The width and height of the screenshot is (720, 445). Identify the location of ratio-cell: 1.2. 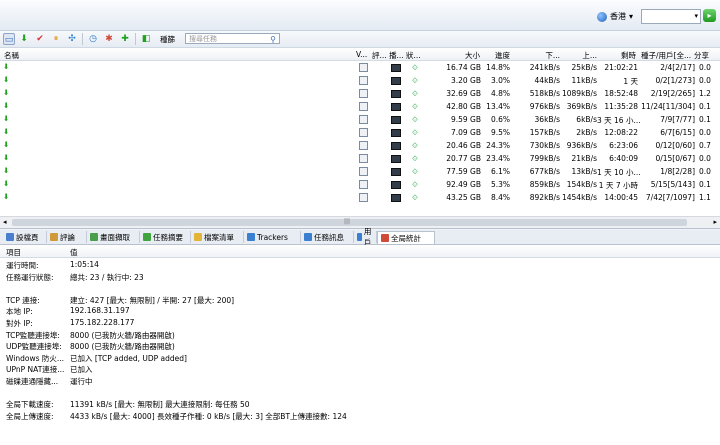
(705, 93).